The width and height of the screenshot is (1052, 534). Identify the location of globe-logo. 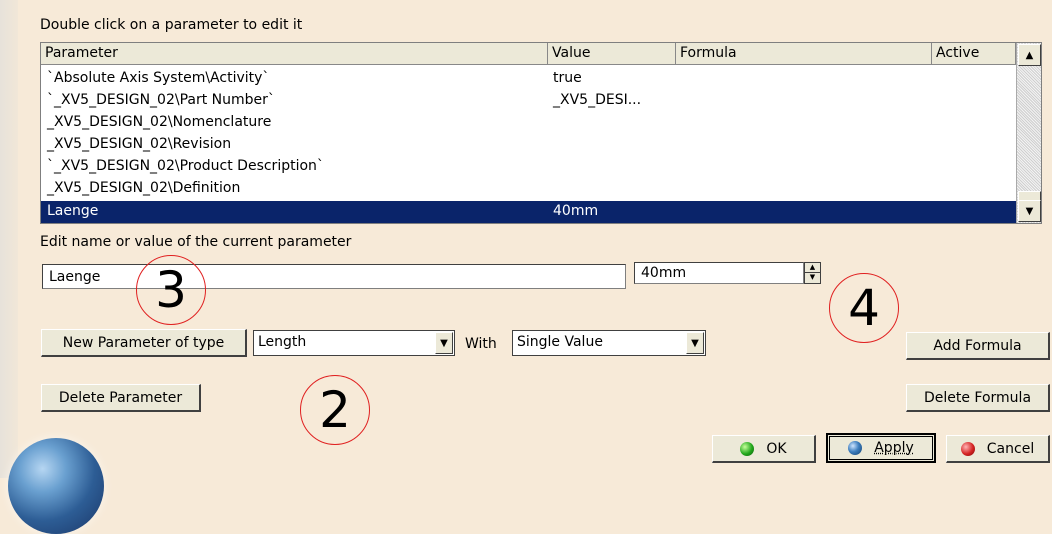
(56, 486).